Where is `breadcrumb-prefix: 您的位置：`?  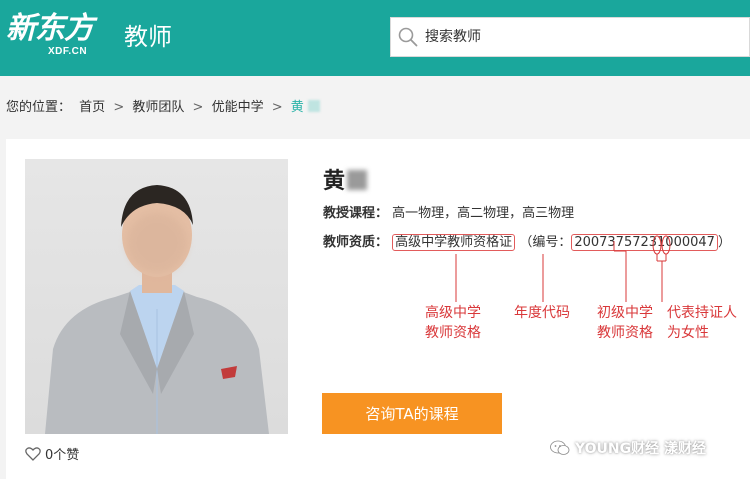
breadcrumb-prefix: 您的位置： is located at coordinates (39, 107).